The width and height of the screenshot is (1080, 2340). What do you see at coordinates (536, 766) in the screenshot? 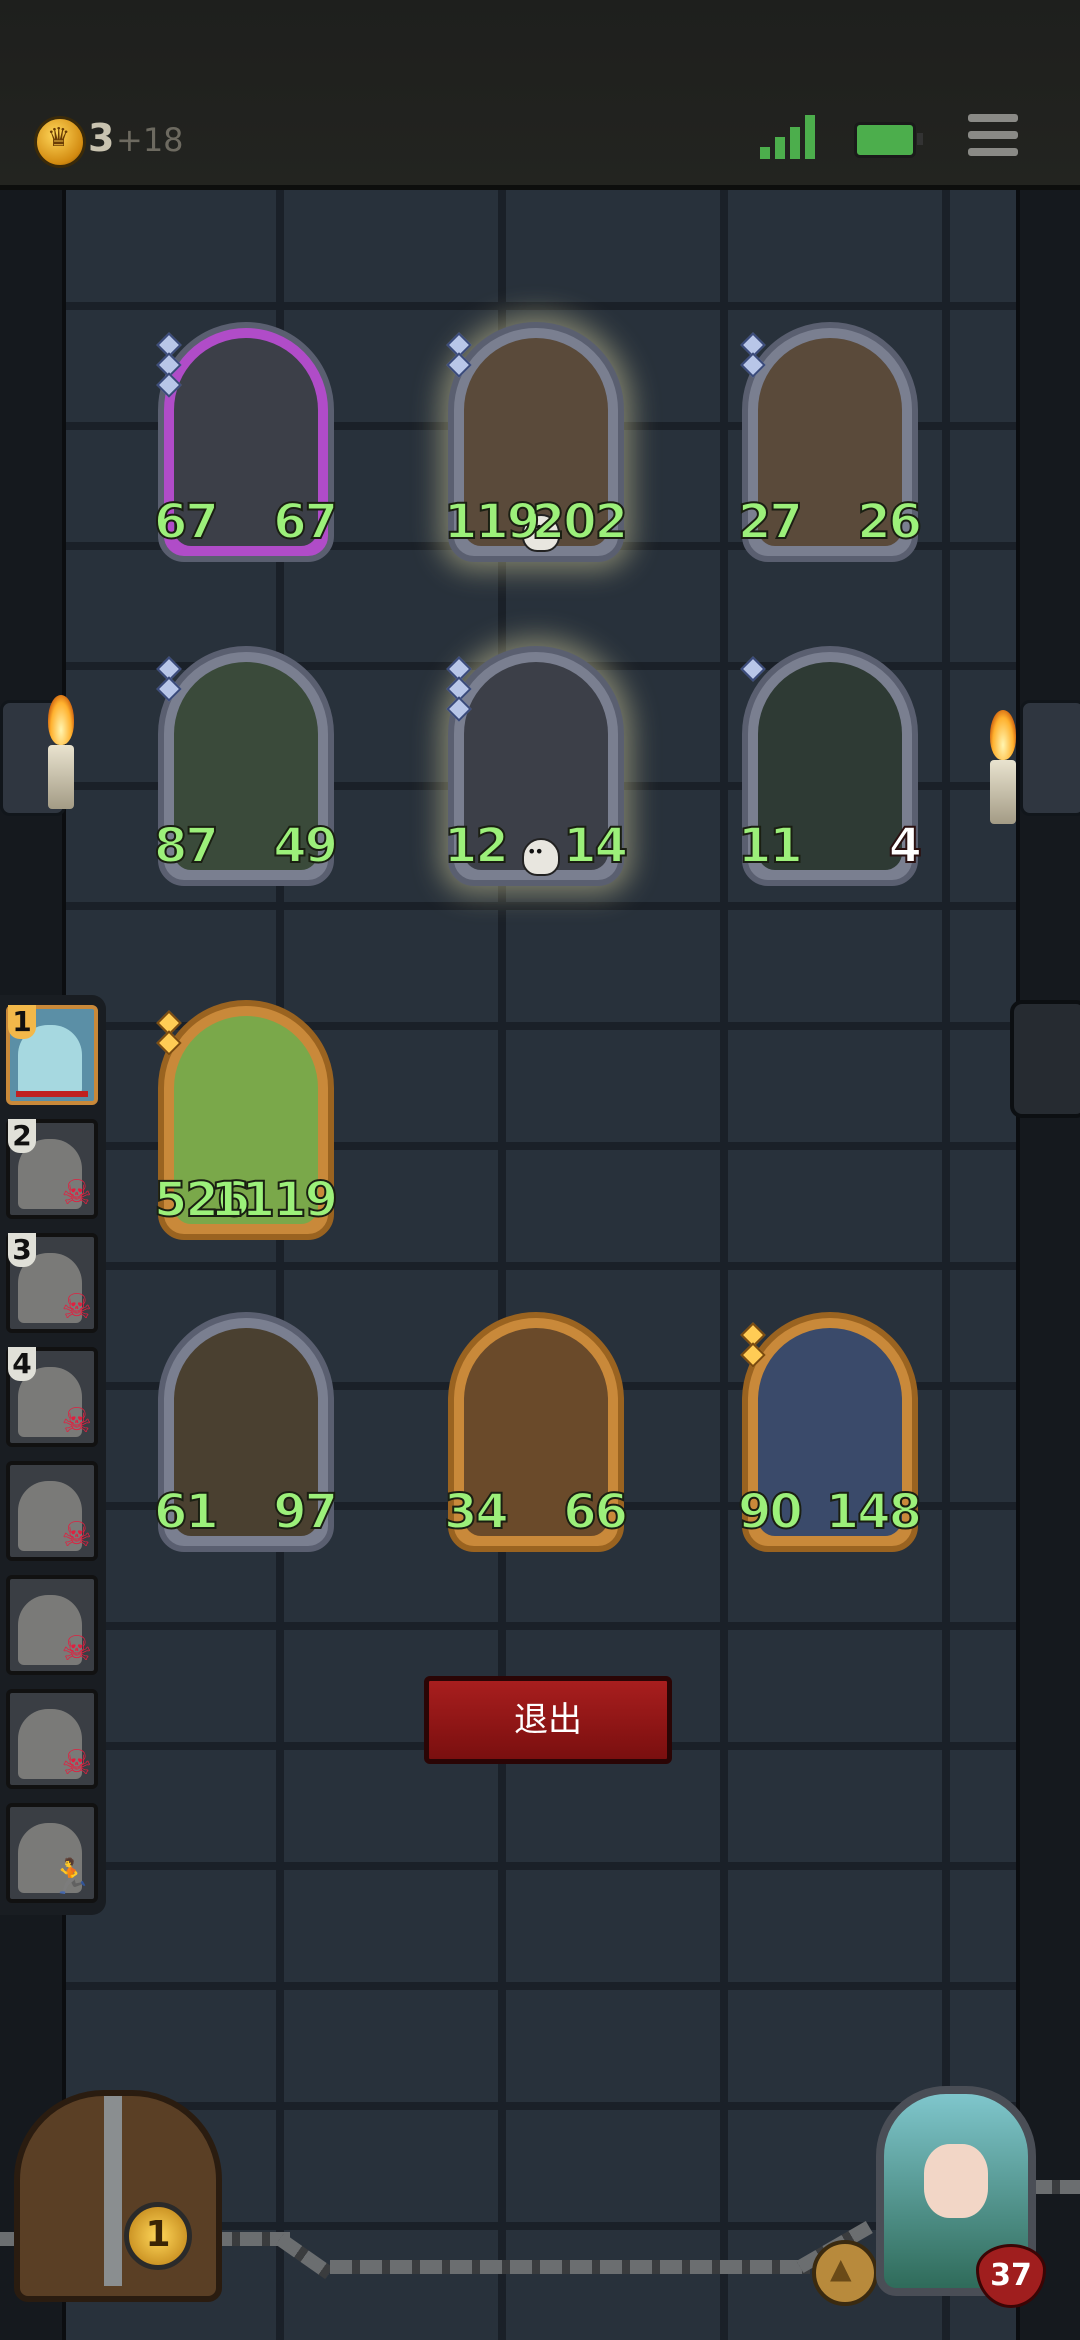
I see `unit-card-armored-knight: 12 14` at bounding box center [536, 766].